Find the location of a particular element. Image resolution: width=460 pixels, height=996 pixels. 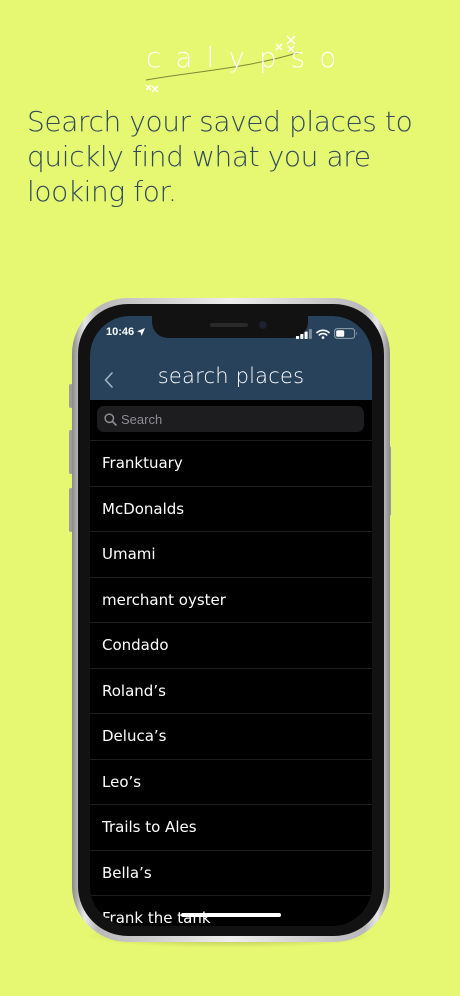

list-item: McDonalds is located at coordinates (231, 508).